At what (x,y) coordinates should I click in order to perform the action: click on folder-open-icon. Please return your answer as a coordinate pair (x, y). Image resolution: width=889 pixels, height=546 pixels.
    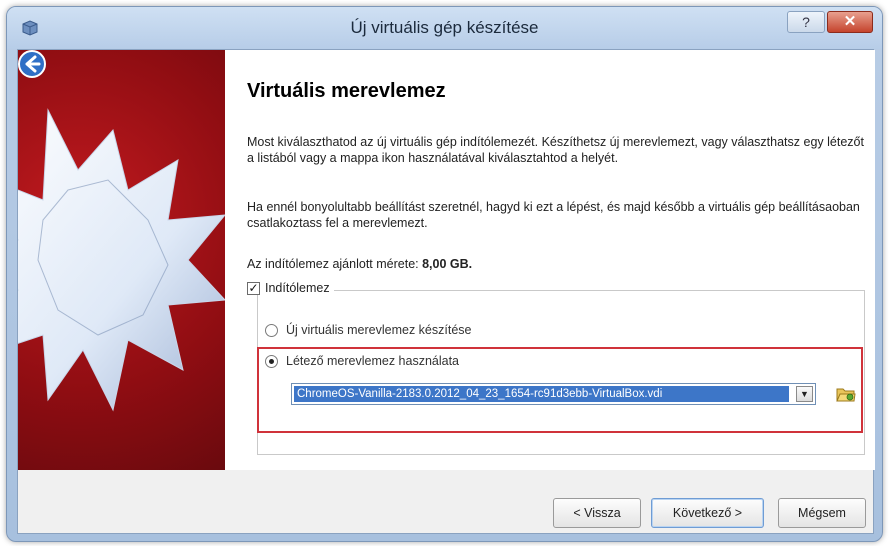
    Looking at the image, I should click on (846, 394).